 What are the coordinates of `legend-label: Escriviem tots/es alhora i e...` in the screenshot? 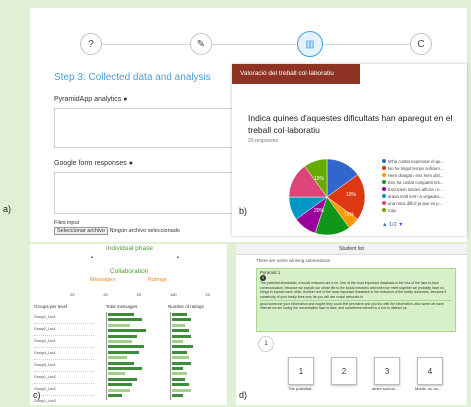 It's located at (415, 189).